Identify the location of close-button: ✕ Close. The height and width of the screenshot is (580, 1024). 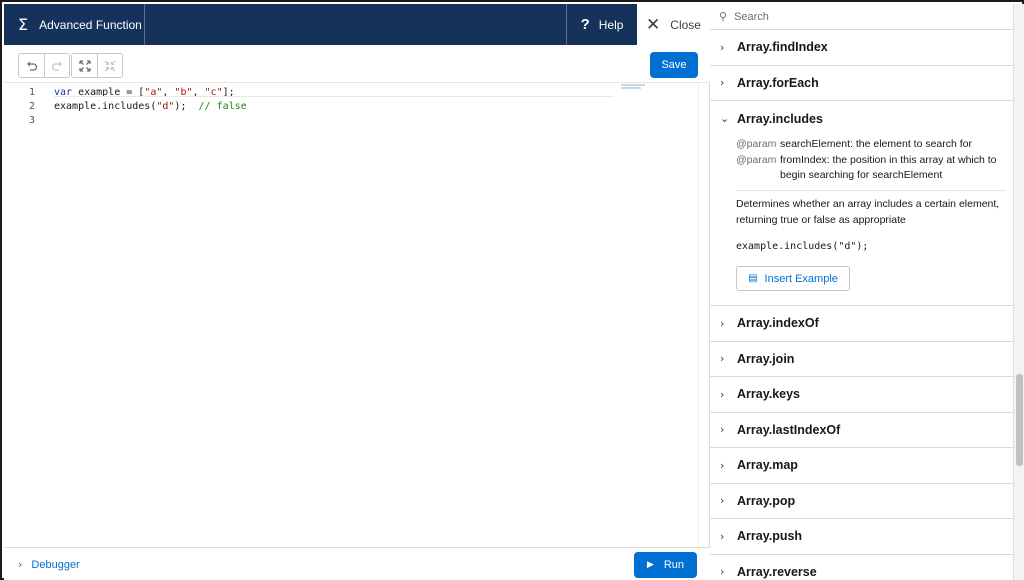
(673, 24).